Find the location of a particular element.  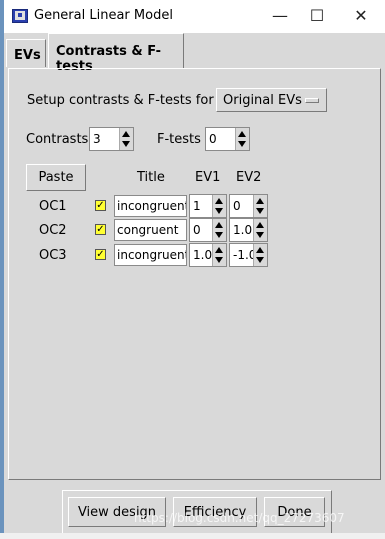

taskbar-edge is located at coordinates (192, 536).